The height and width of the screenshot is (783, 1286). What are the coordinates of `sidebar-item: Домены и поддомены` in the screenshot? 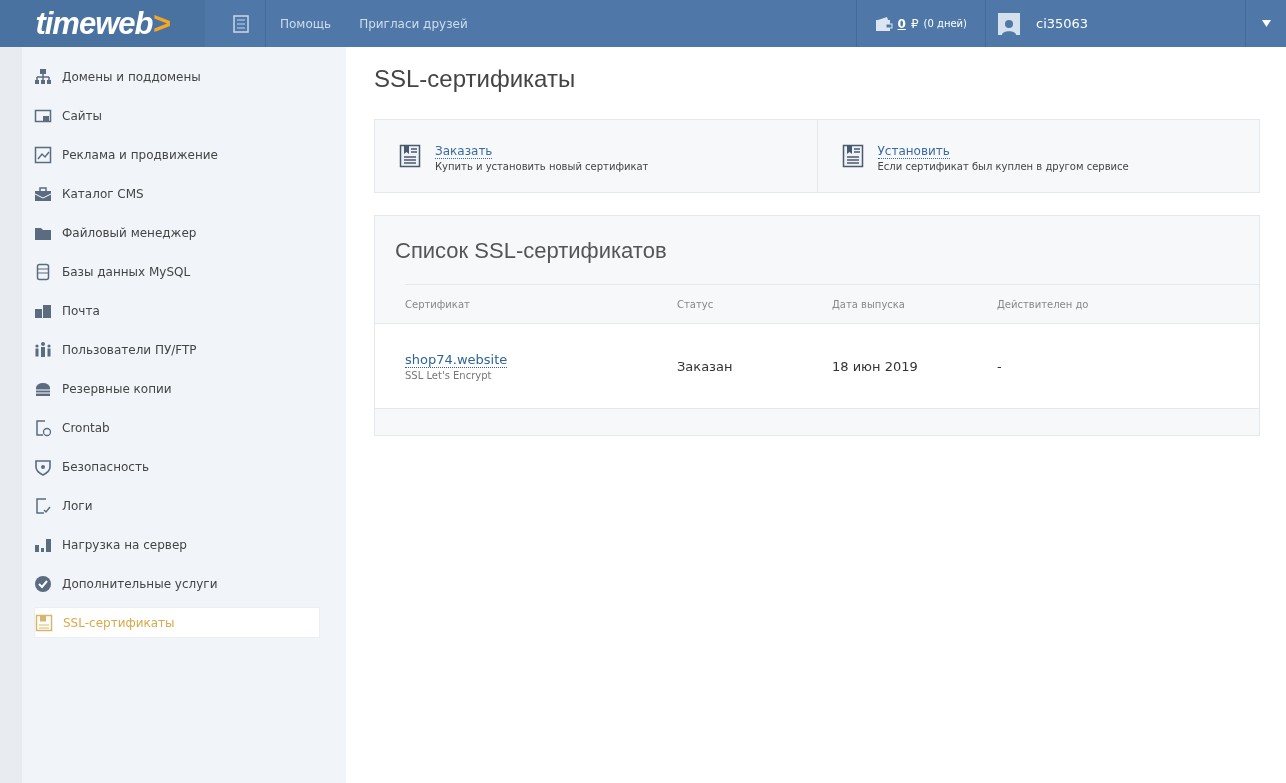 It's located at (177, 76).